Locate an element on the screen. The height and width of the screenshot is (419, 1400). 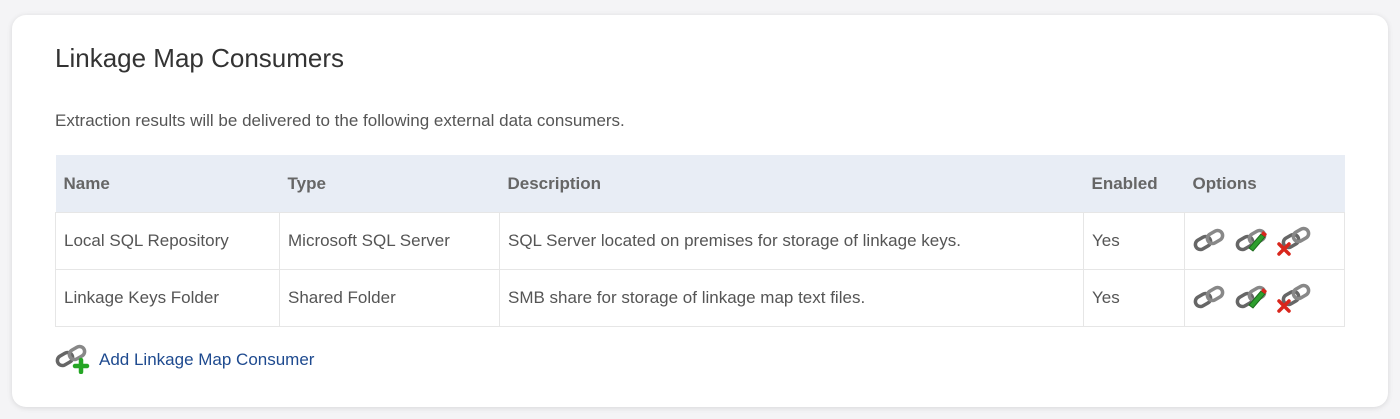
cell-type: Microsoft SQL Server is located at coordinates (389, 241).